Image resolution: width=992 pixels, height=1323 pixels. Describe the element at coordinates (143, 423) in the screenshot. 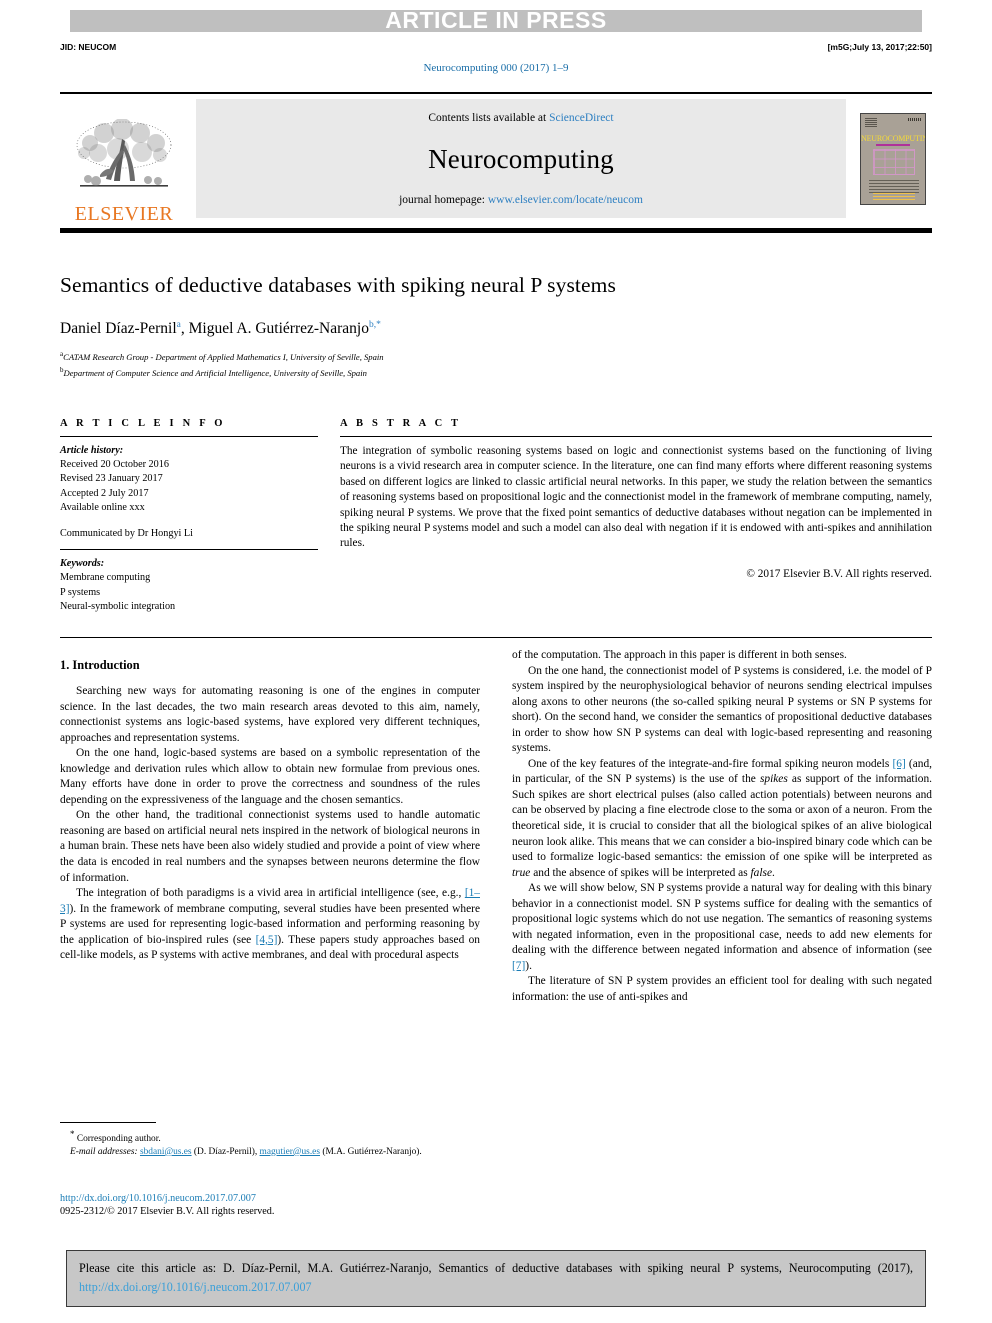

I see `article-info-heading: A R T I C L E I N F O` at that location.